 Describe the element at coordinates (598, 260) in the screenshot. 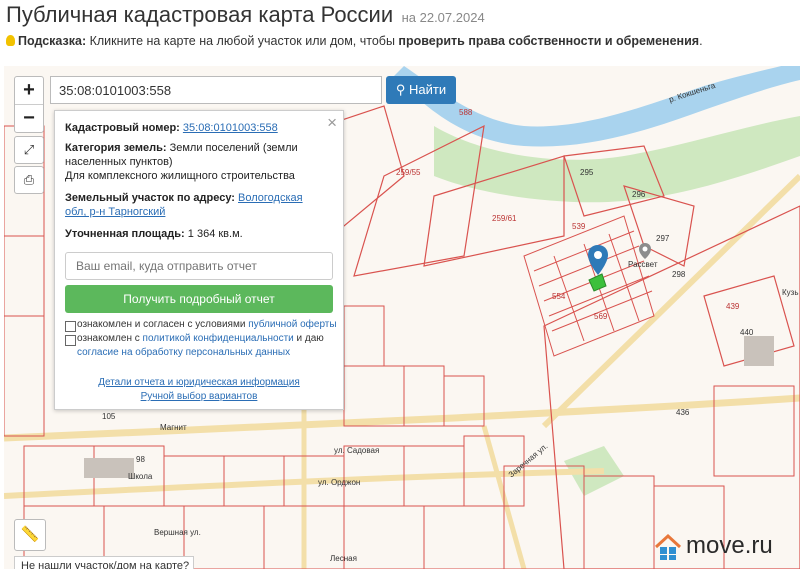

I see `location-pin-icon` at that location.